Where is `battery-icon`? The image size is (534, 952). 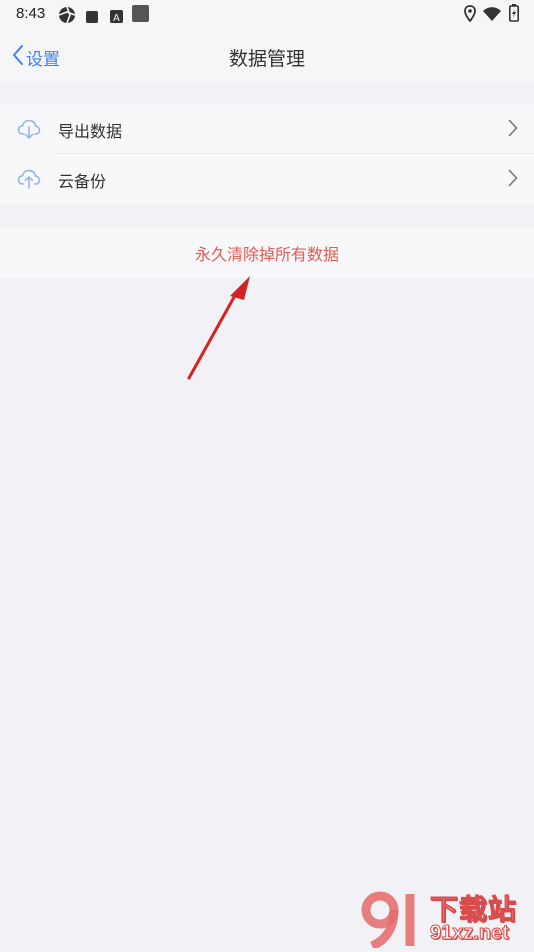 battery-icon is located at coordinates (514, 15).